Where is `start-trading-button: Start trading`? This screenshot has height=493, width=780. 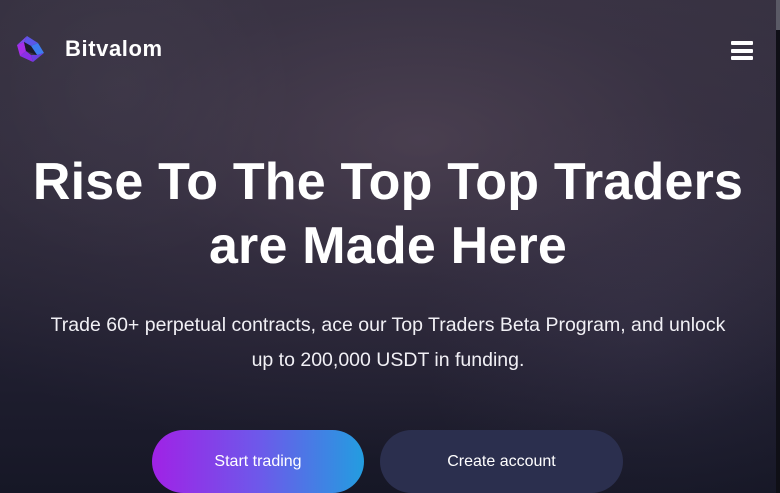 start-trading-button: Start trading is located at coordinates (258, 461).